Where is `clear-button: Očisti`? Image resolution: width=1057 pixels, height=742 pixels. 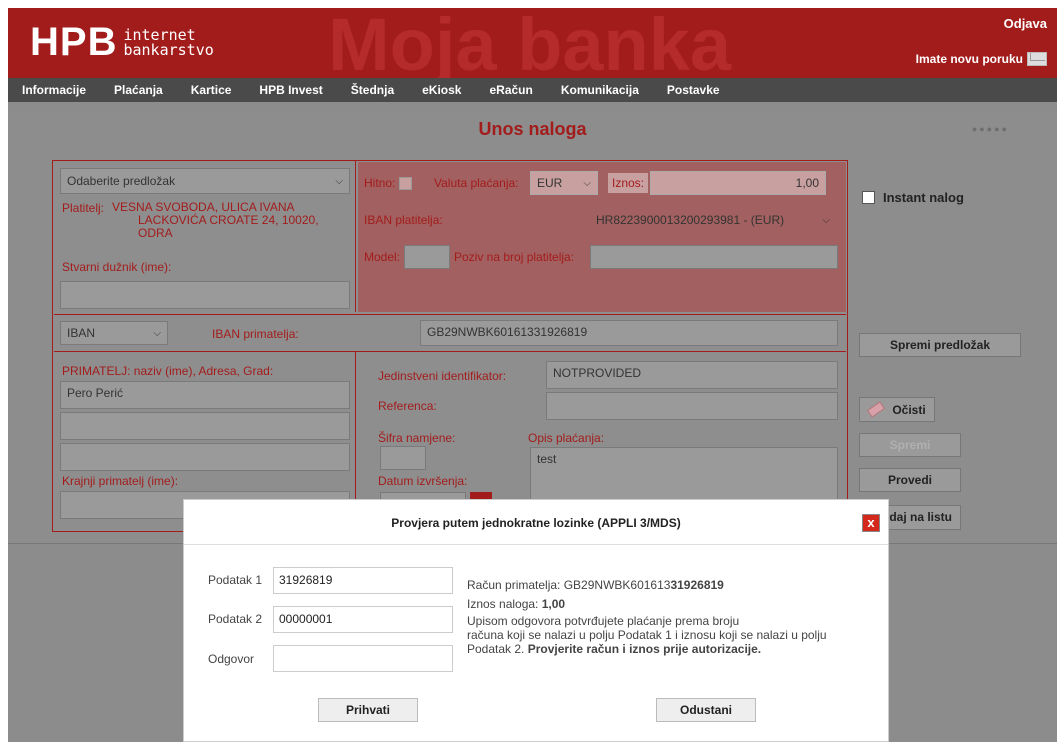 clear-button: Očisti is located at coordinates (897, 409).